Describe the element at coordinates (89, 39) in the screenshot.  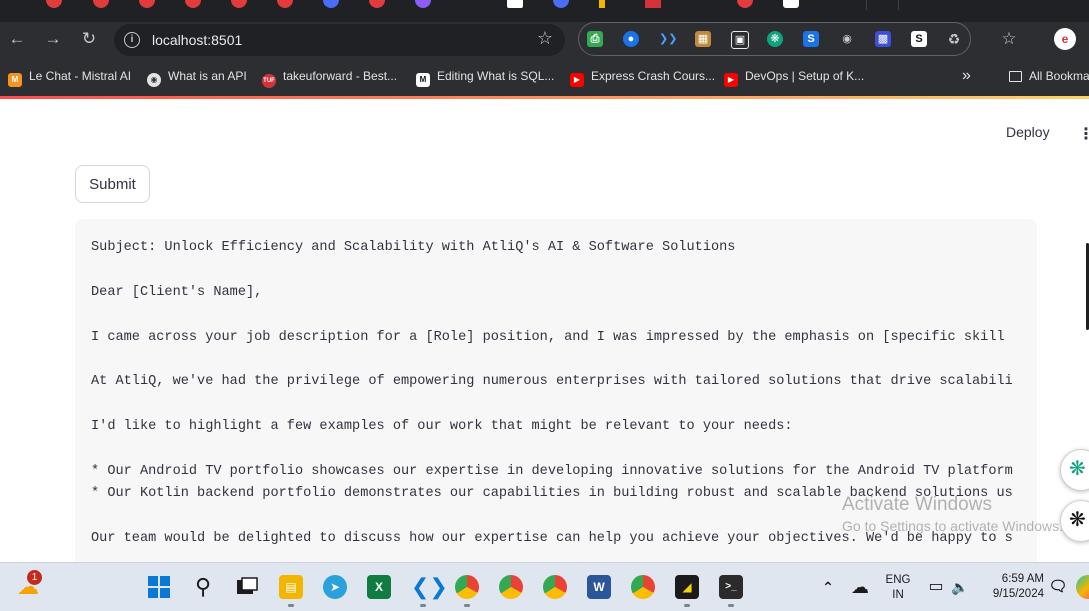
I see `reload-icon: ↻` at that location.